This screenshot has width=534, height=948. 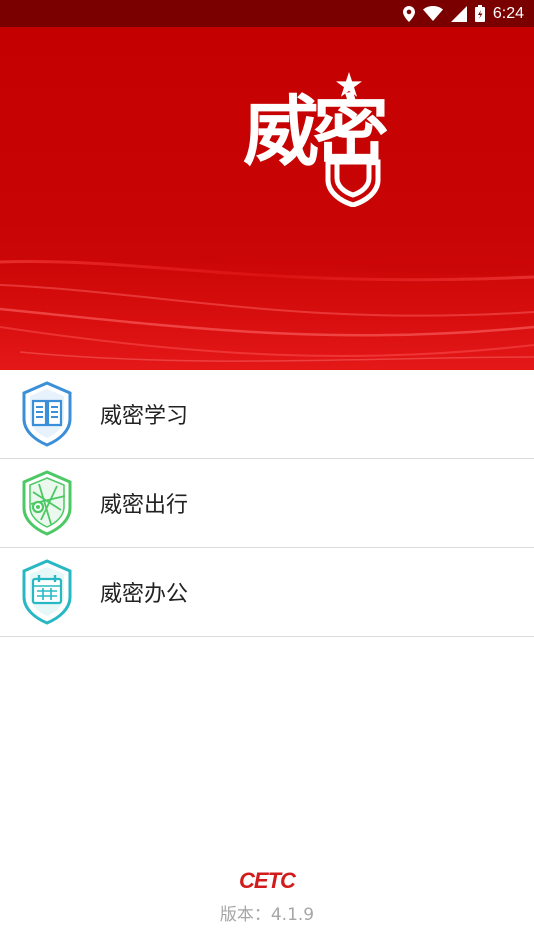 I want to click on app-logo: 威密, so click(x=318, y=142).